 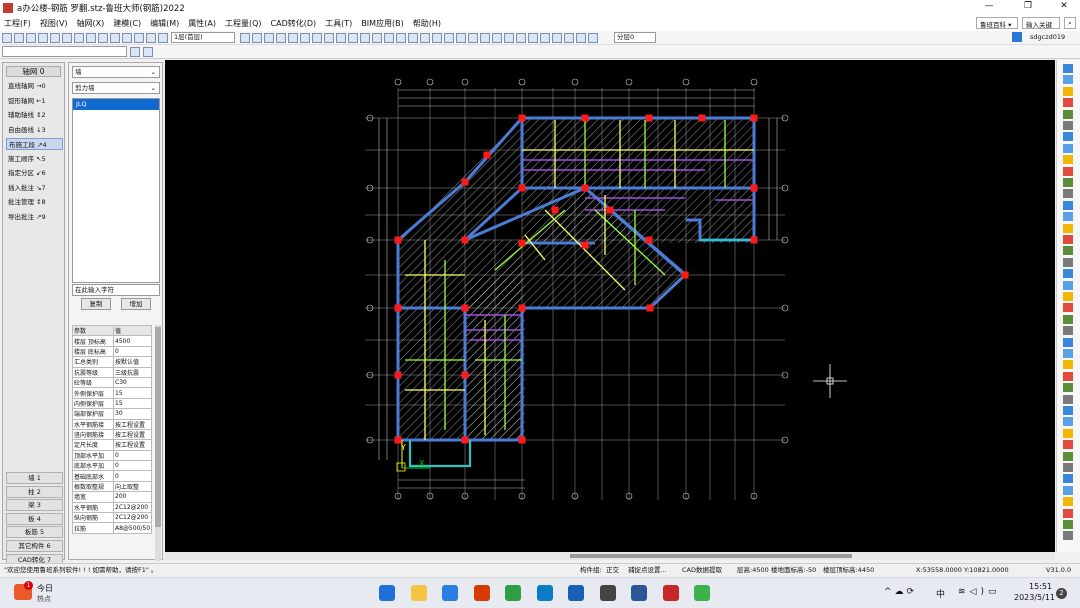 What do you see at coordinates (900, 592) in the screenshot?
I see `tray-icons: ^☁⟳` at bounding box center [900, 592].